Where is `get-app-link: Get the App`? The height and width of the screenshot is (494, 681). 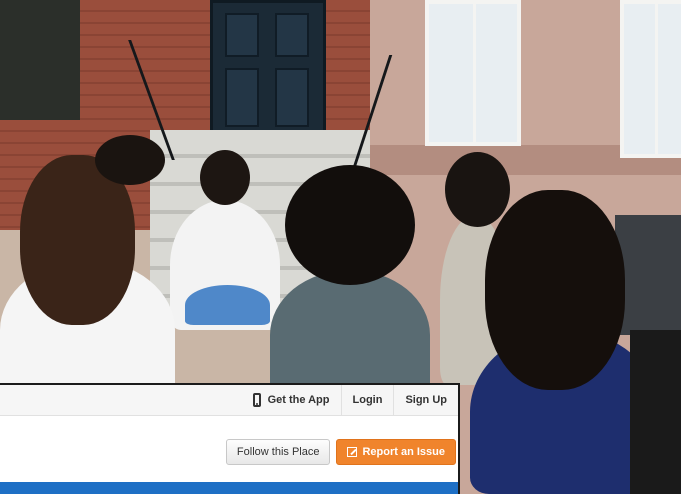 get-app-link: Get the App is located at coordinates (291, 400).